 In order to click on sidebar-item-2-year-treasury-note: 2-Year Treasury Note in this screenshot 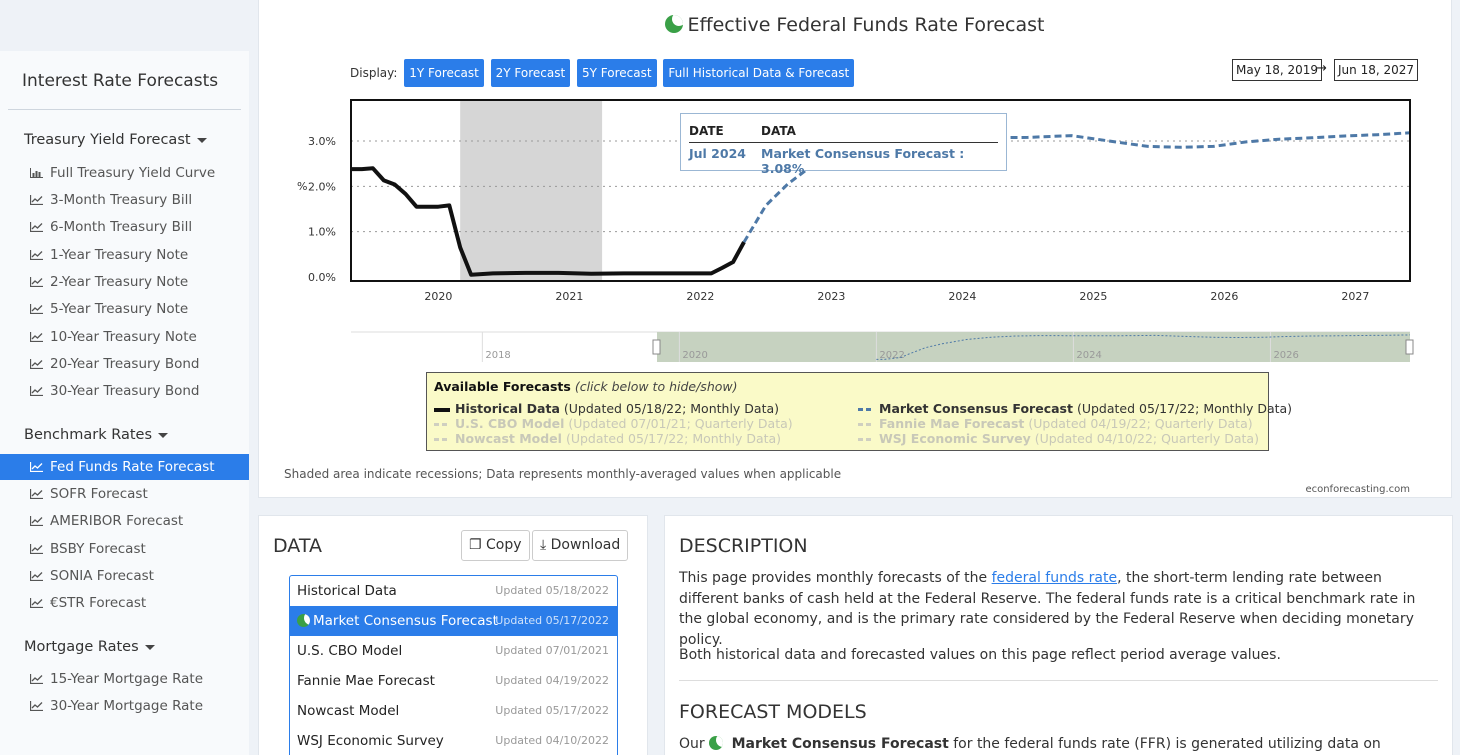, I will do `click(124, 282)`.